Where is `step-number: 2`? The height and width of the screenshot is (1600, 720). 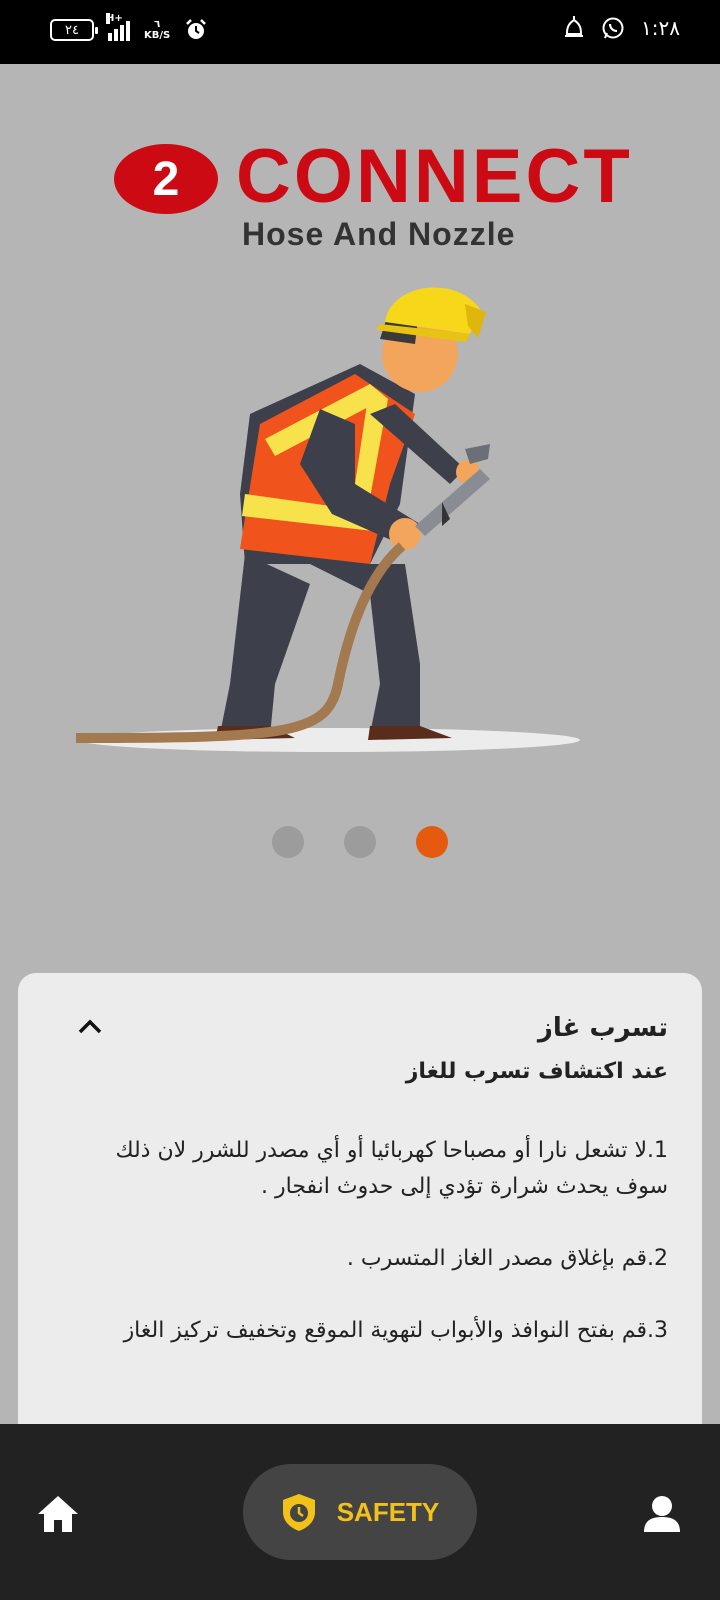
step-number: 2 is located at coordinates (166, 179).